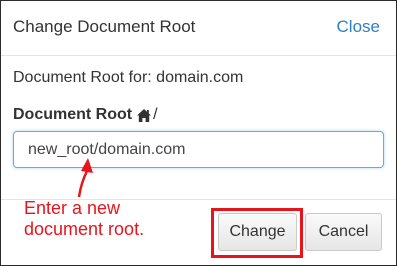 The height and width of the screenshot is (266, 397). I want to click on arrow-up-icon, so click(85, 178).